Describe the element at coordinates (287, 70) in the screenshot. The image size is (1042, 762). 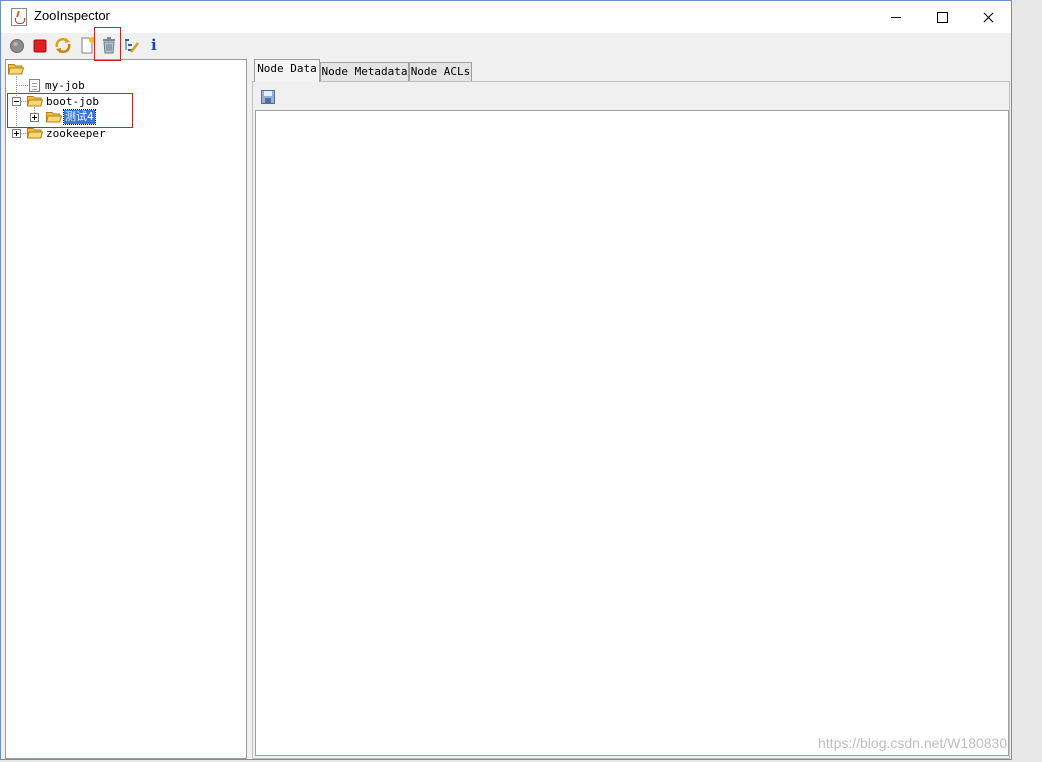
I see `tab-node-data: Node Data` at that location.